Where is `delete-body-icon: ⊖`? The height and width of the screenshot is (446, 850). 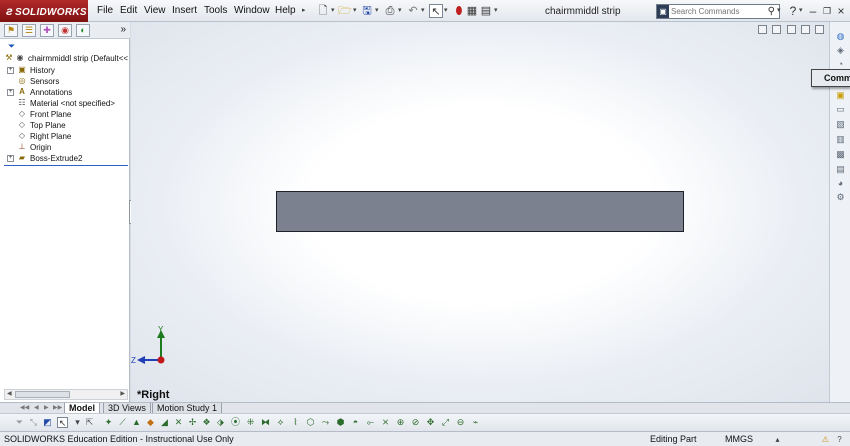
delete-body-icon: ⊖ is located at coordinates (460, 422).